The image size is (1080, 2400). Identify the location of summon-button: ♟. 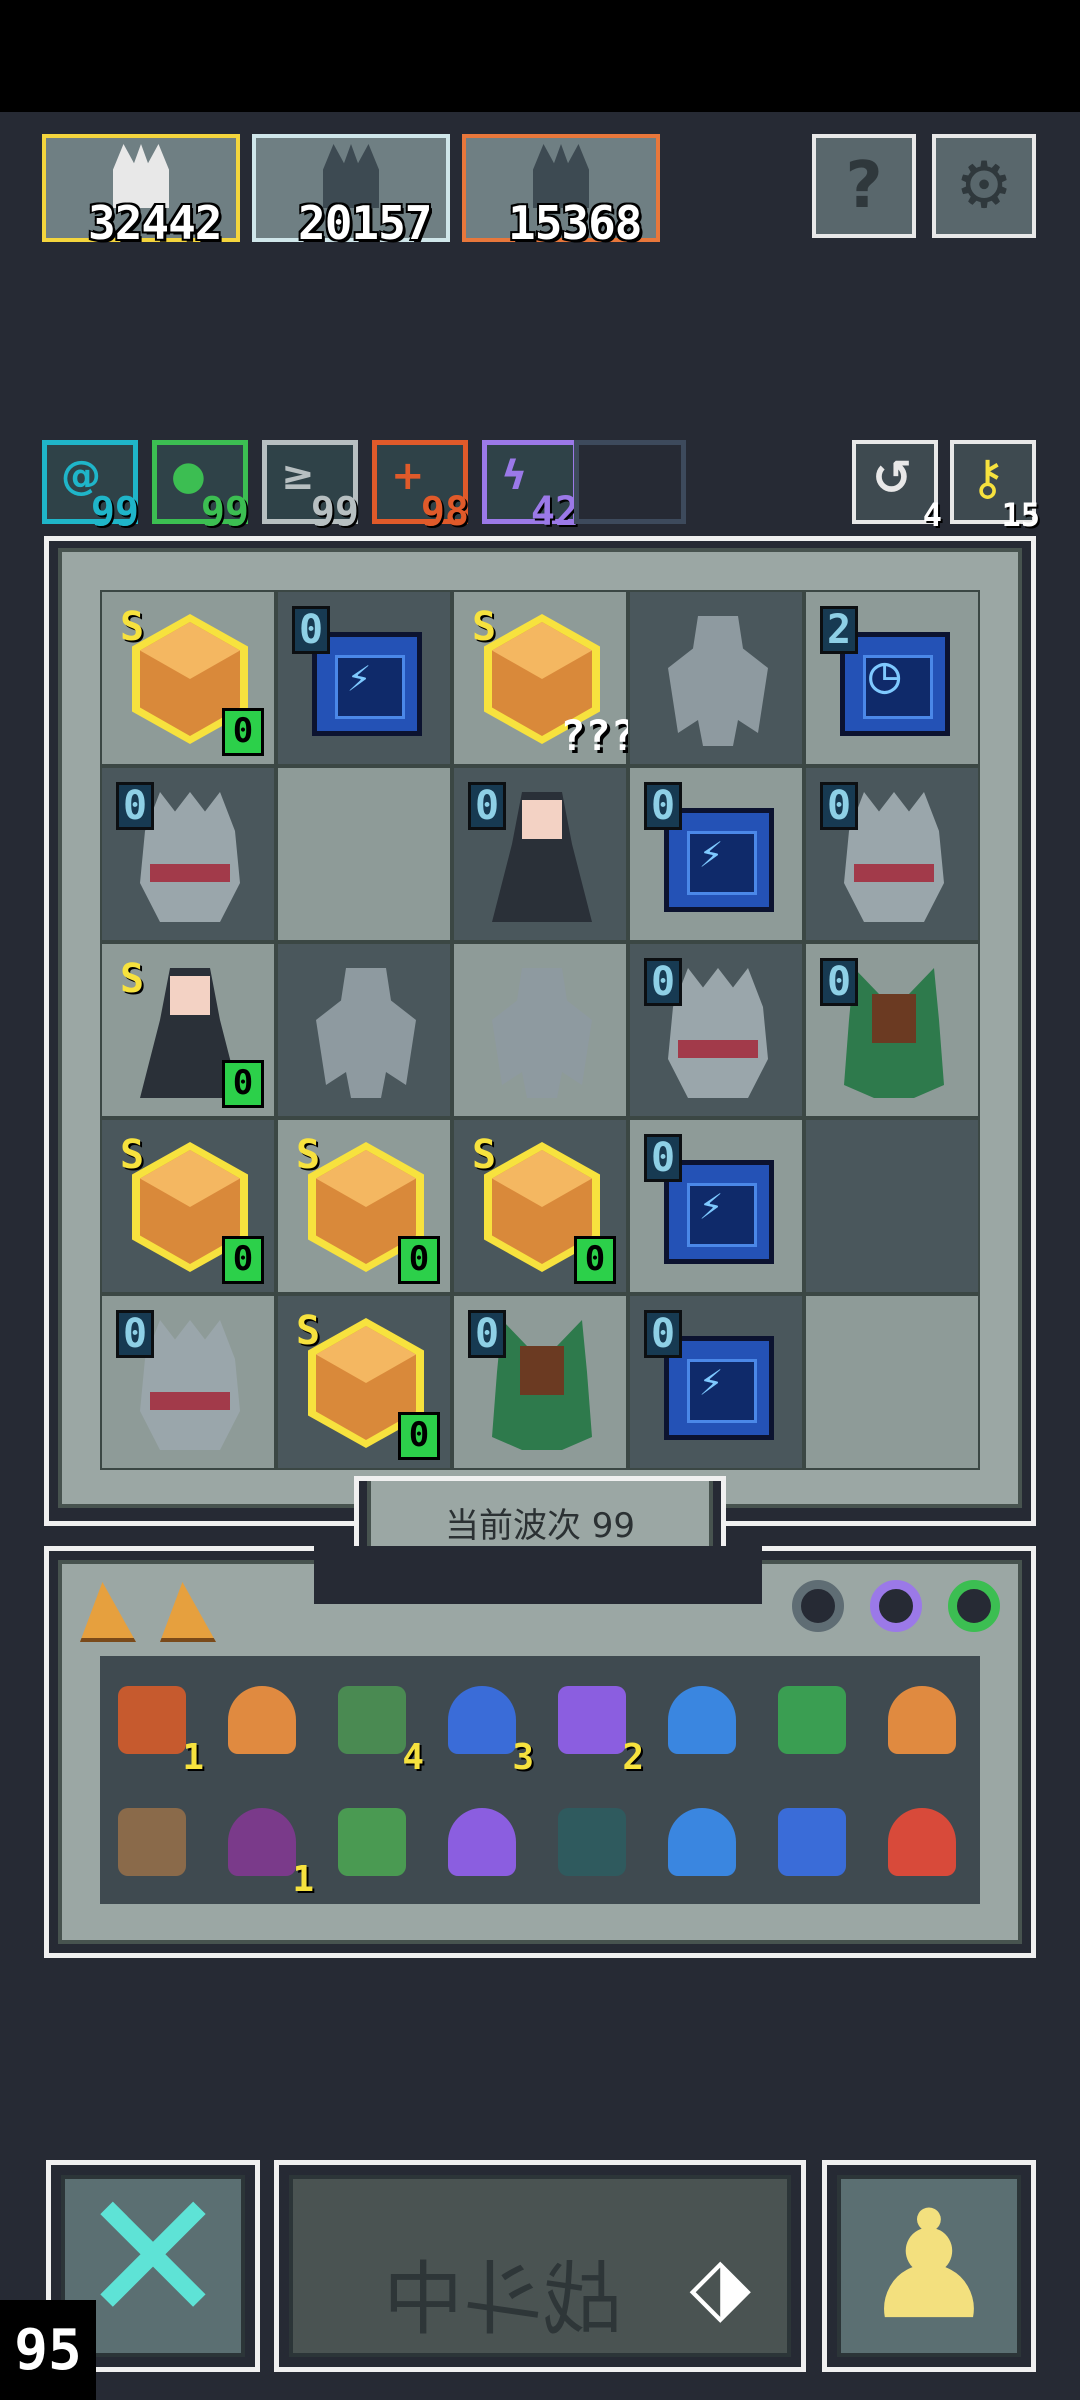
(929, 2266).